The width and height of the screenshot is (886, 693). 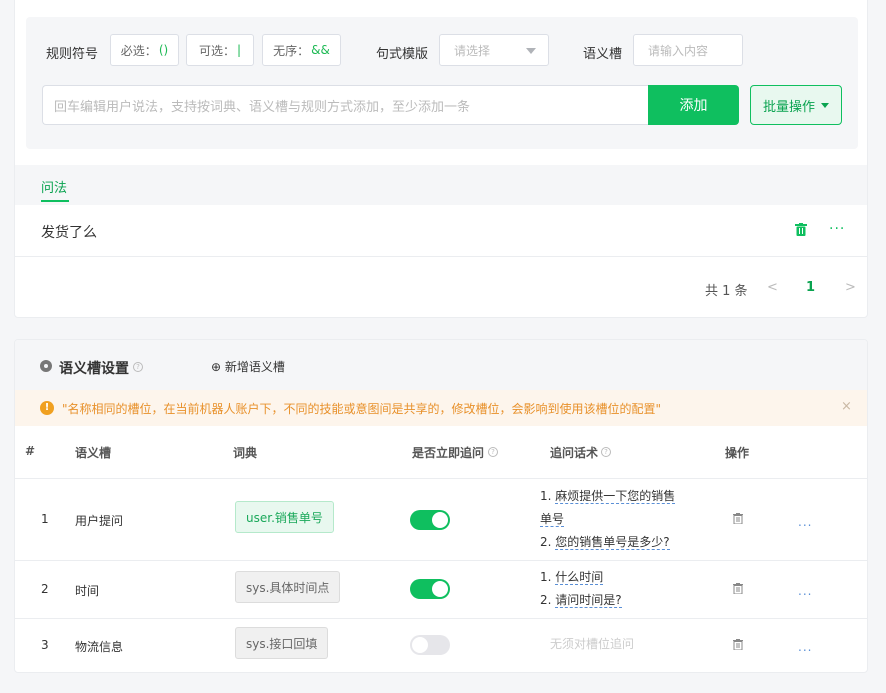 I want to click on slot-input: 请输入内容, so click(x=688, y=50).